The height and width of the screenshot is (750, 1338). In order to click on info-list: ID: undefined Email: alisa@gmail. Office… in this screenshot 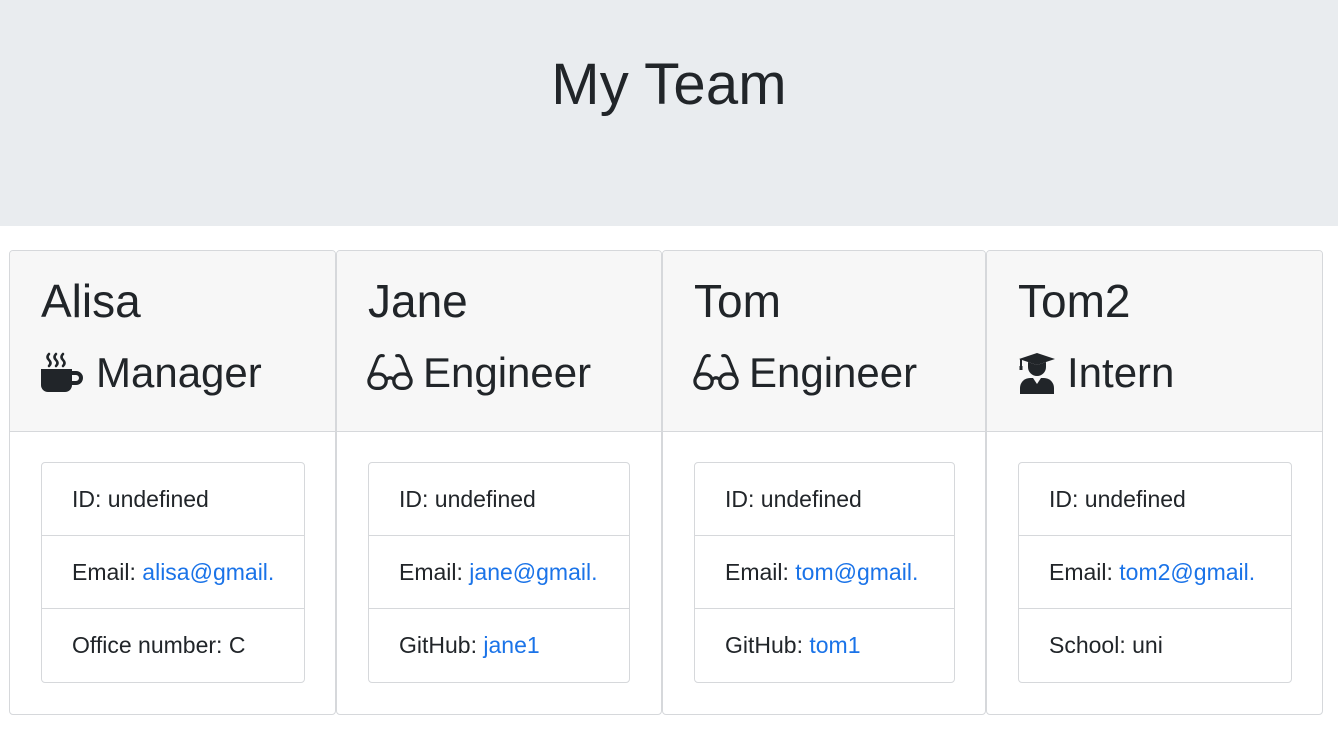, I will do `click(173, 572)`.